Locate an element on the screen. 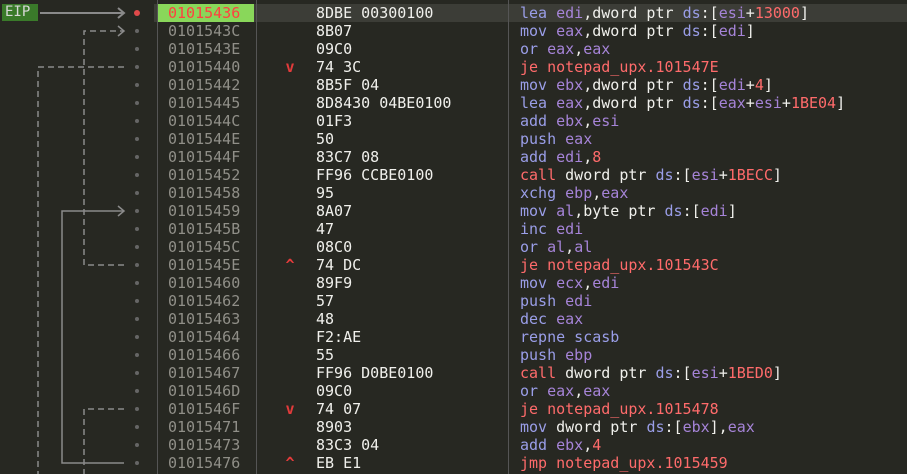 The width and height of the screenshot is (907, 474). instruction-address: 01015467 is located at coordinates (204, 373).